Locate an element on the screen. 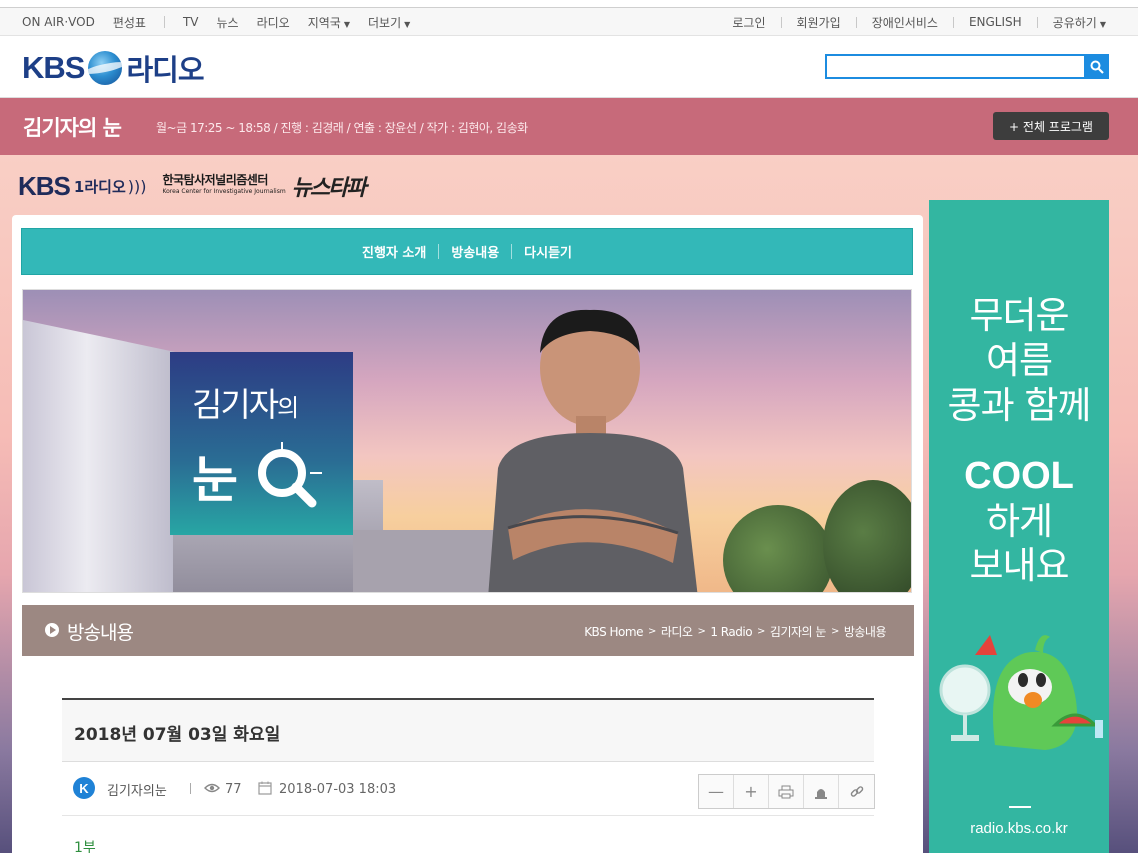 The height and width of the screenshot is (853, 1138). one-radio-wordmark: 1라디오 is located at coordinates (99, 186).